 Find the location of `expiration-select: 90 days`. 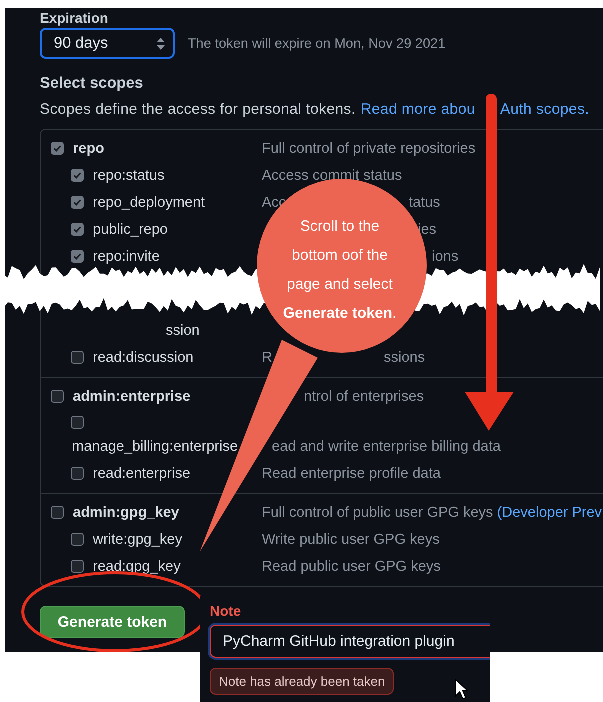

expiration-select: 90 days is located at coordinates (107, 43).